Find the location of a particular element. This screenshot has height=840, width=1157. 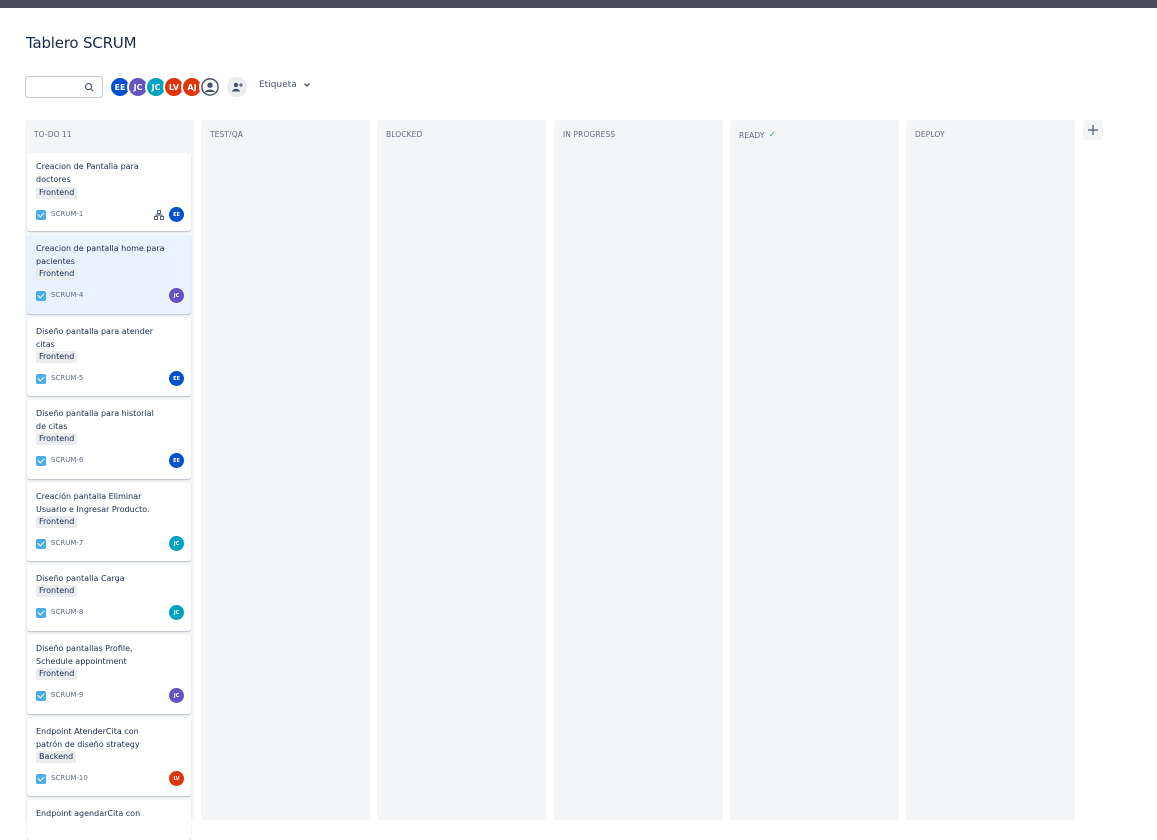

column-header: BLOCKED is located at coordinates (404, 134).